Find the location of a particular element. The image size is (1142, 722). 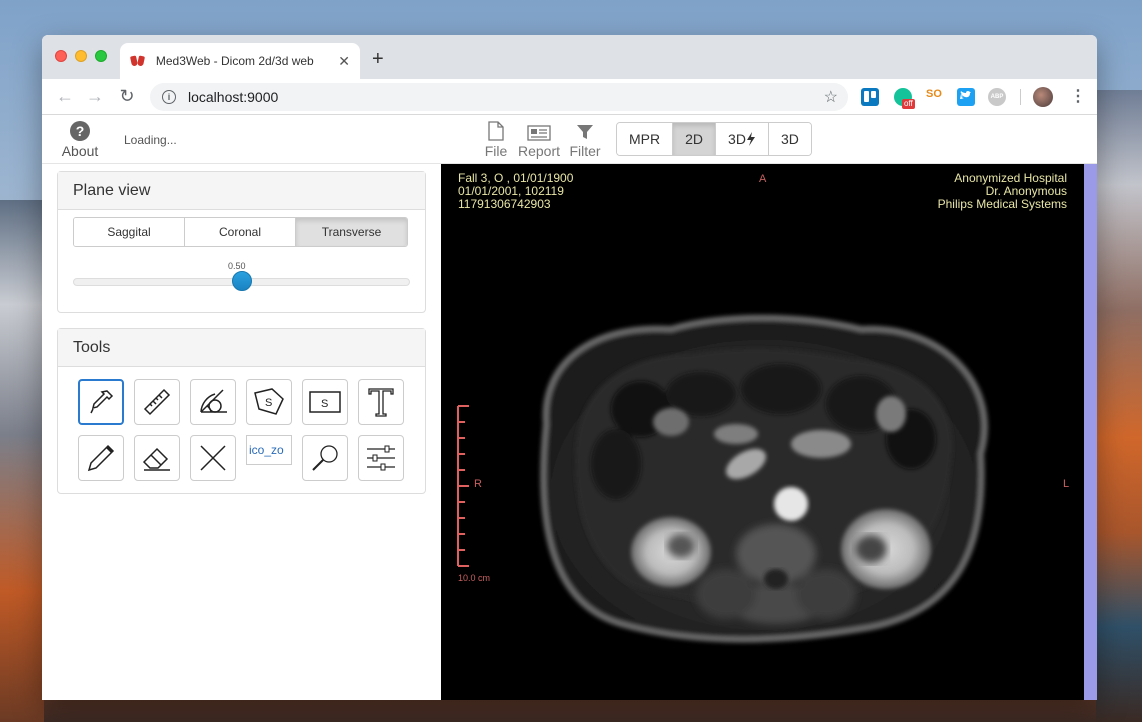

url-text: localhost:9000 is located at coordinates (233, 97).